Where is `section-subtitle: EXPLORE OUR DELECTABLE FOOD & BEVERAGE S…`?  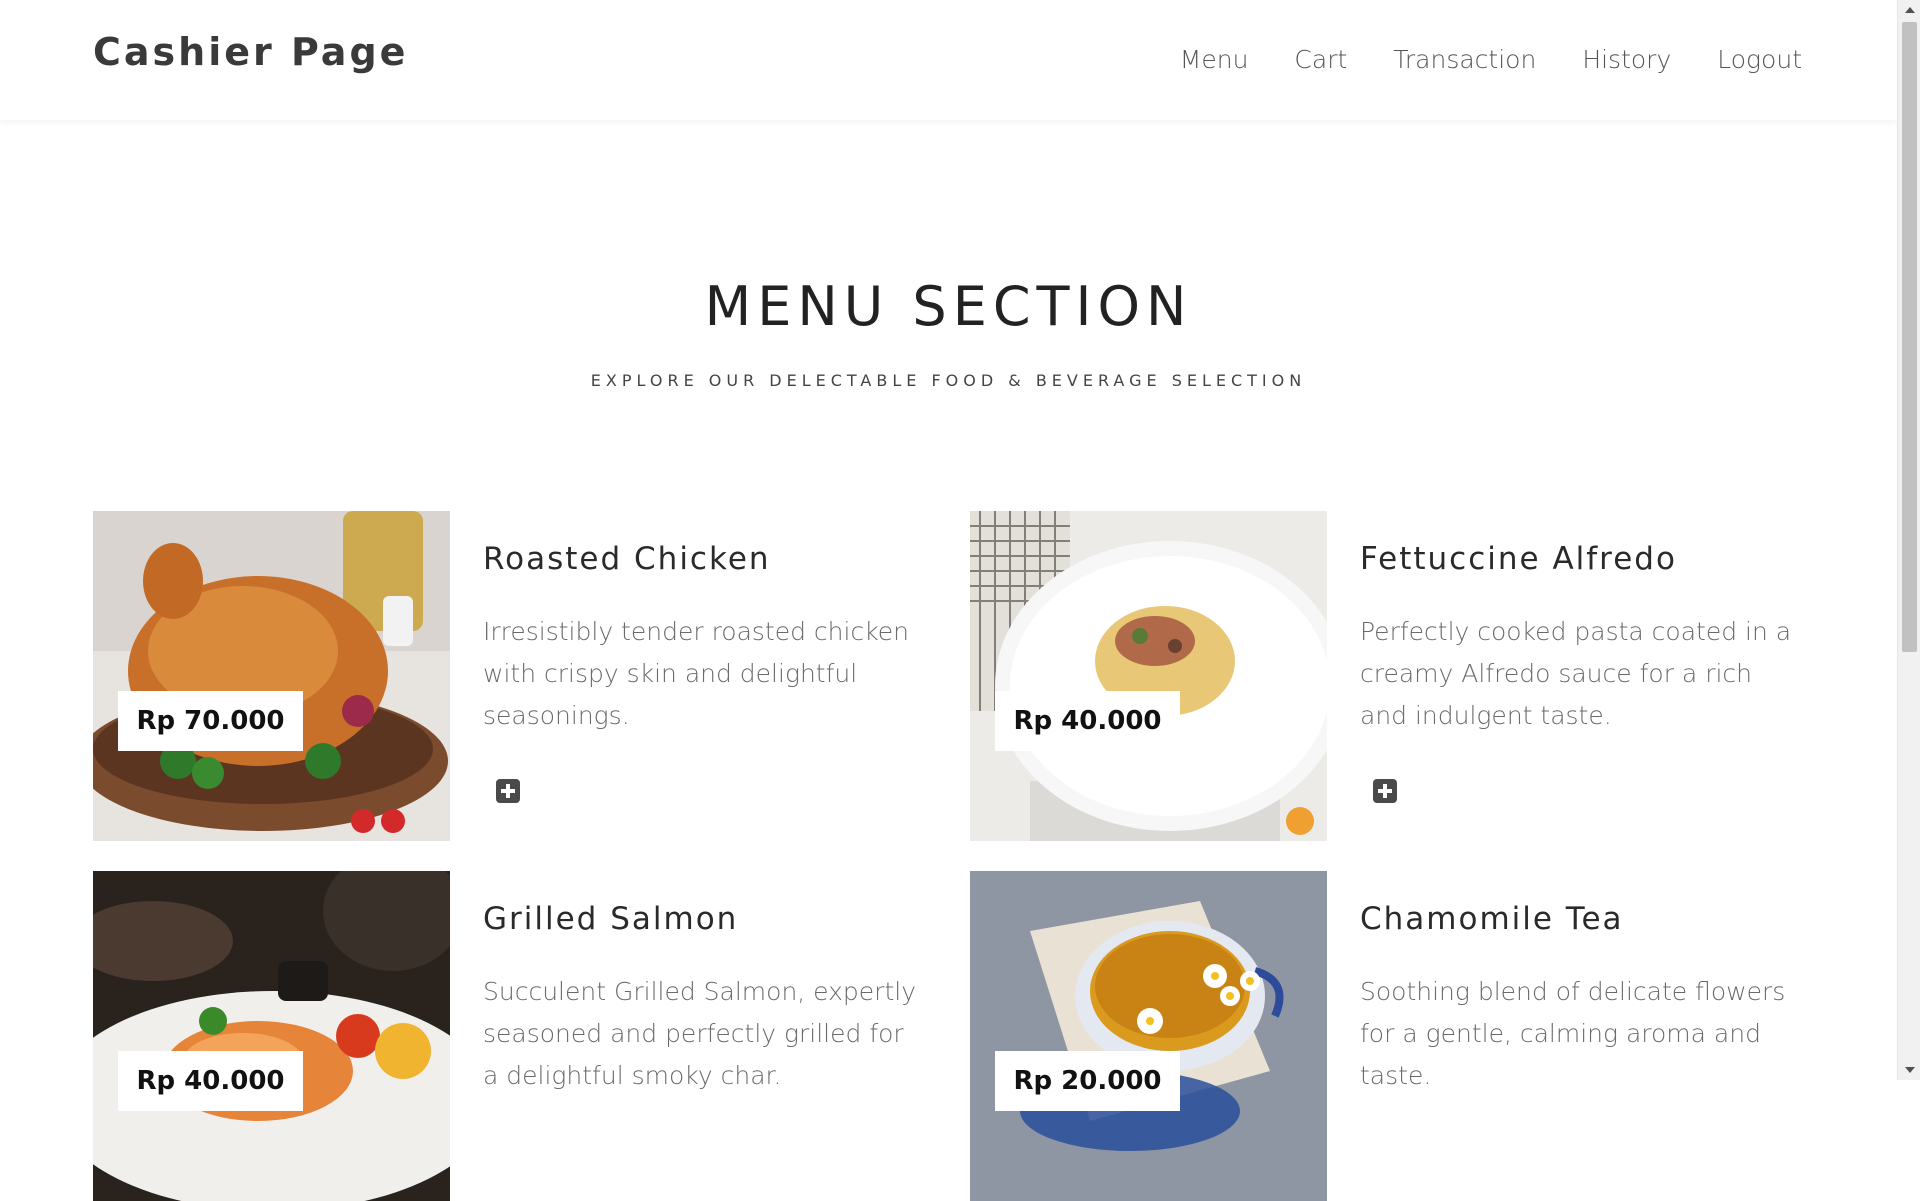
section-subtitle: EXPLORE OUR DELECTABLE FOOD & BEVERAGE S… is located at coordinates (948, 380).